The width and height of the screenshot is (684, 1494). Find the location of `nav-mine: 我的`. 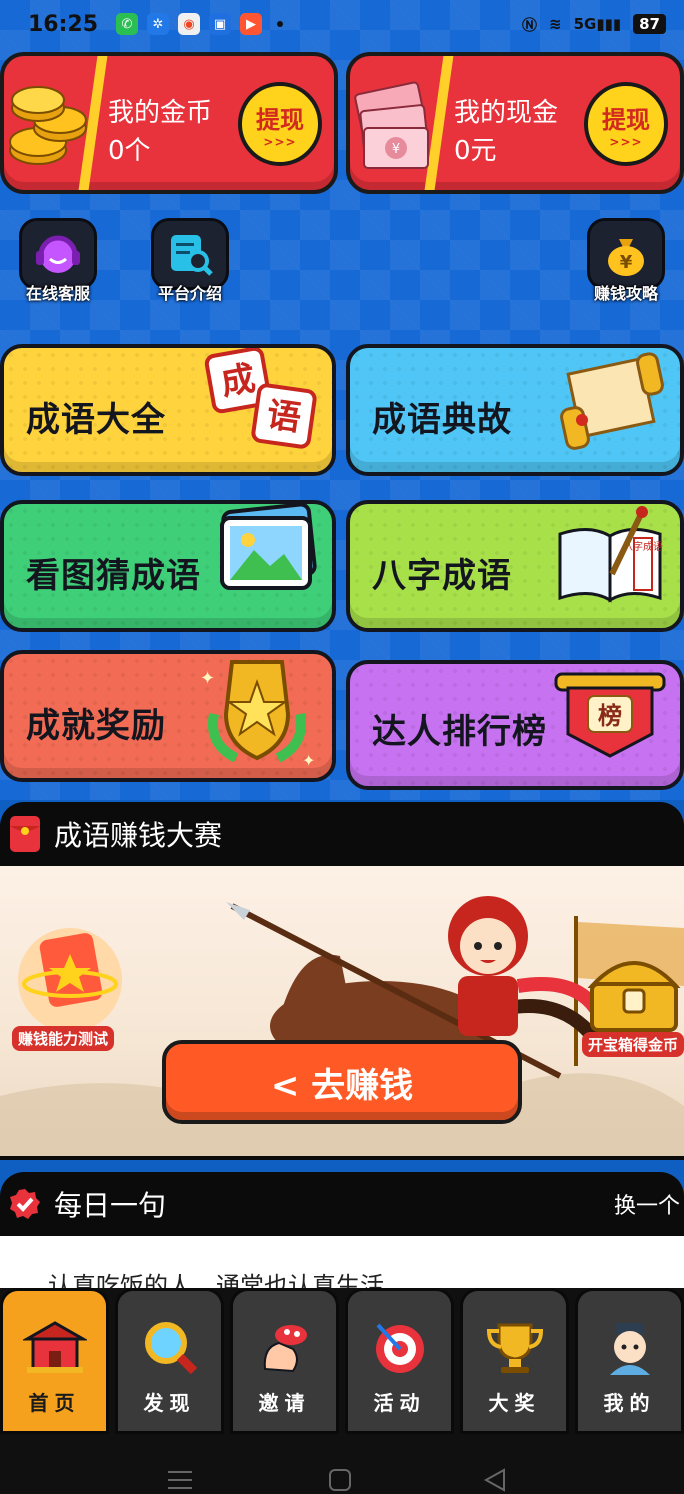

nav-mine: 我的 is located at coordinates (629, 1361).